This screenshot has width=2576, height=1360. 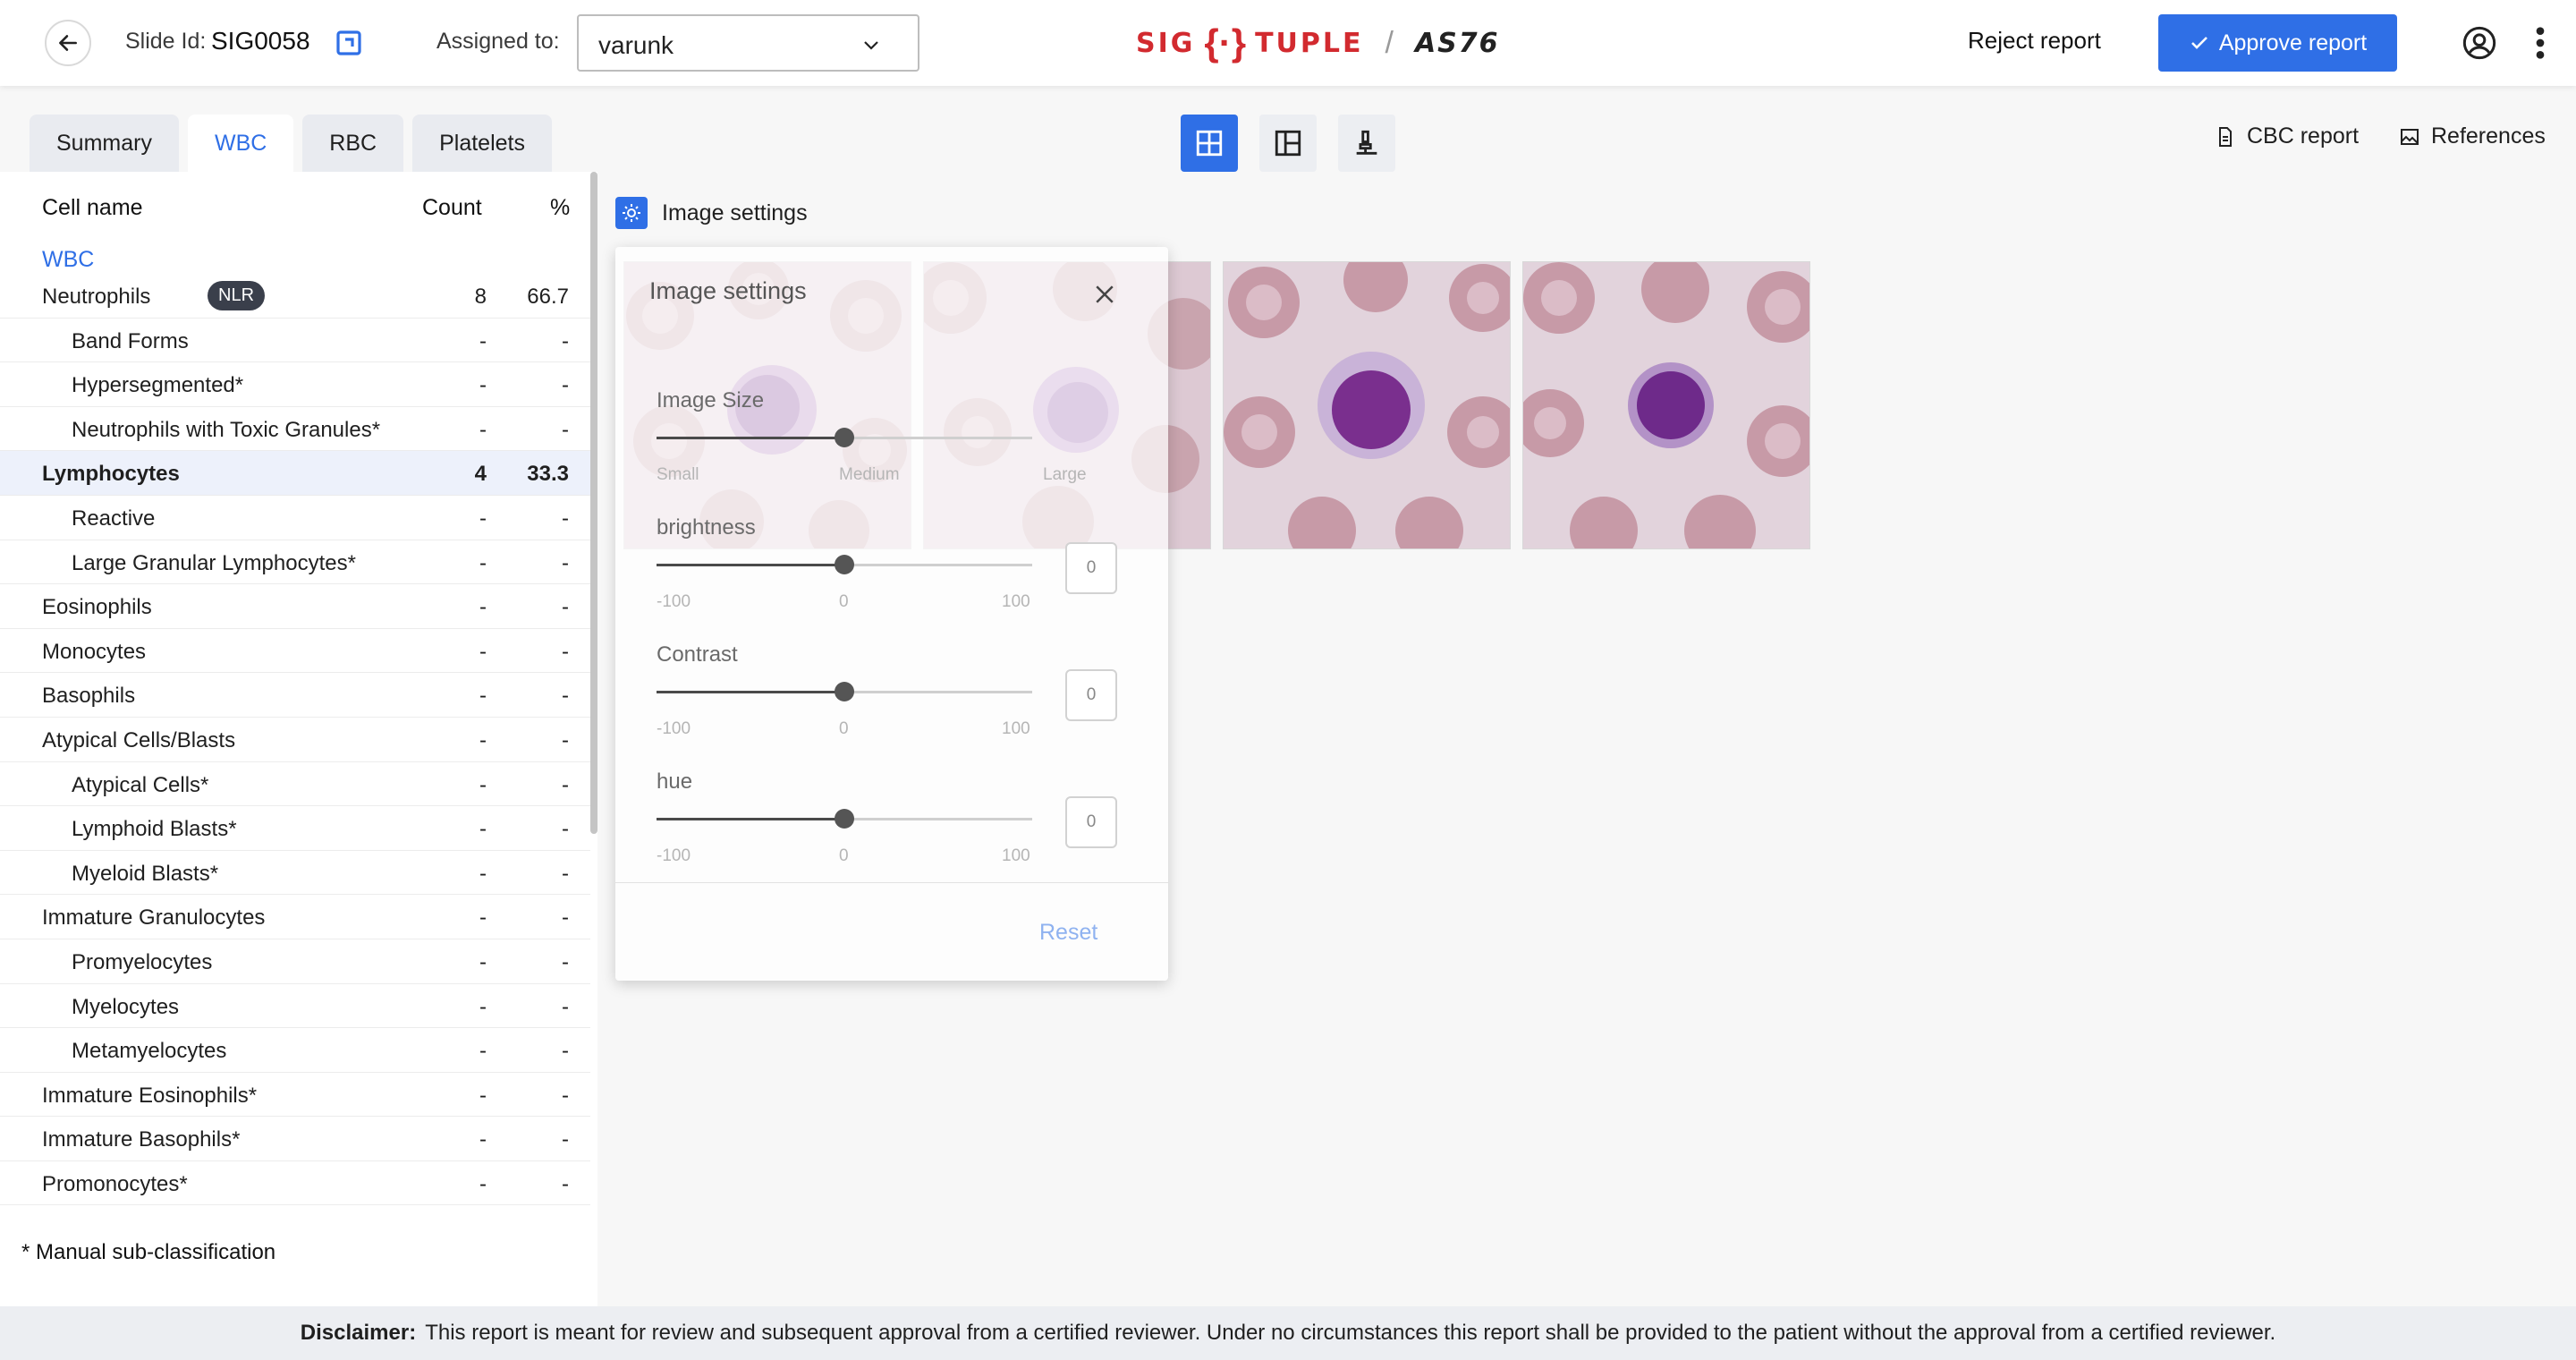 I want to click on cell-micrograph, so click(x=1666, y=405).